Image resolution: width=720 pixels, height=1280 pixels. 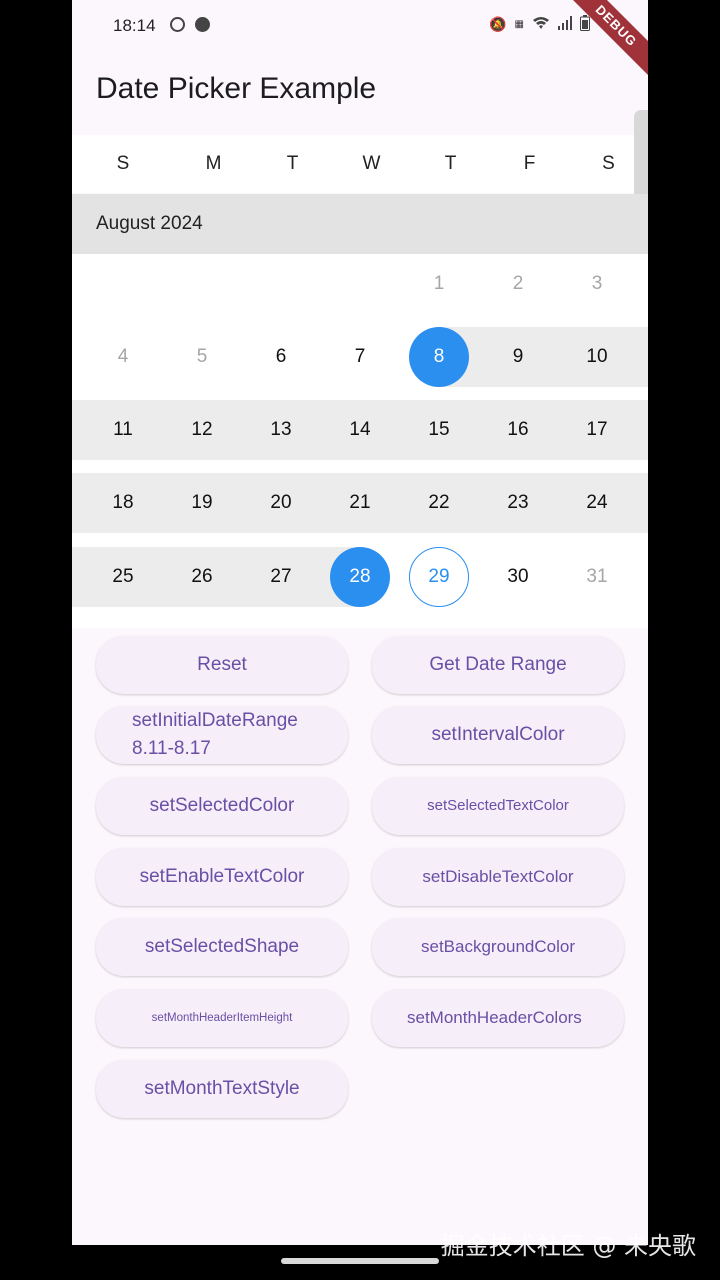 What do you see at coordinates (222, 735) in the screenshot?
I see `set-initial-date-range-button: setInitialDateRange 8.11-8.17` at bounding box center [222, 735].